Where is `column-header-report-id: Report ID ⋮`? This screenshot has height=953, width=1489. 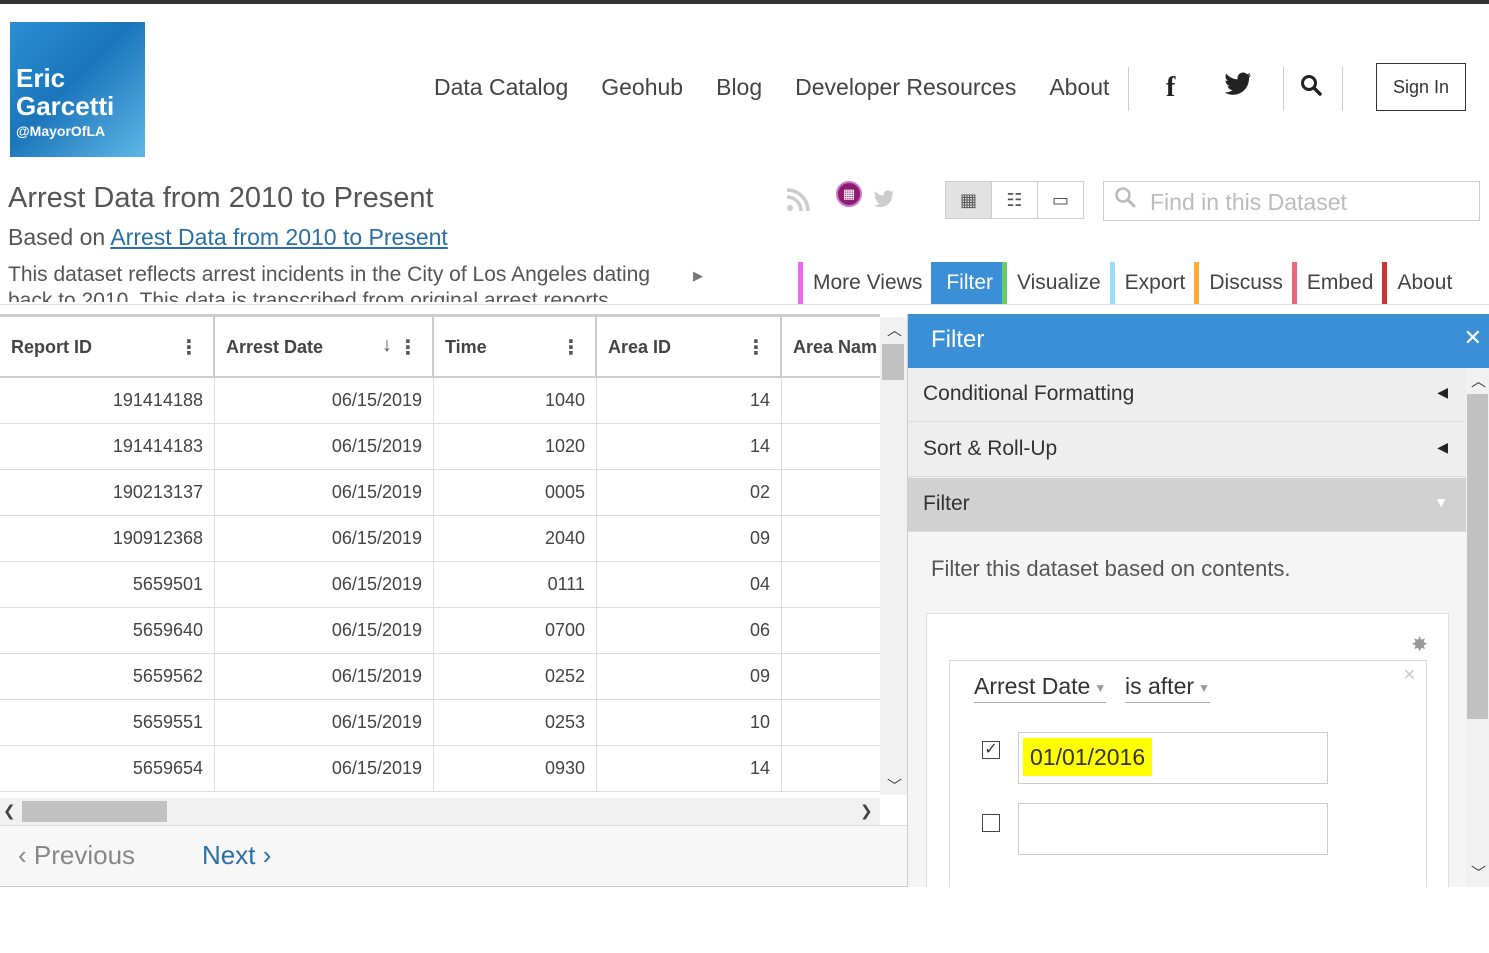 column-header-report-id: Report ID ⋮ is located at coordinates (107, 346).